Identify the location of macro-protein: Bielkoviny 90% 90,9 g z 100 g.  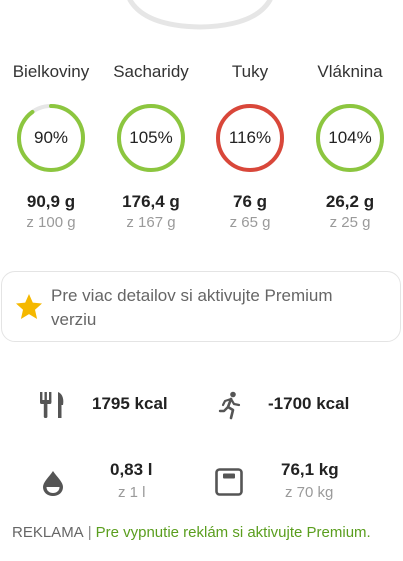
(51, 144).